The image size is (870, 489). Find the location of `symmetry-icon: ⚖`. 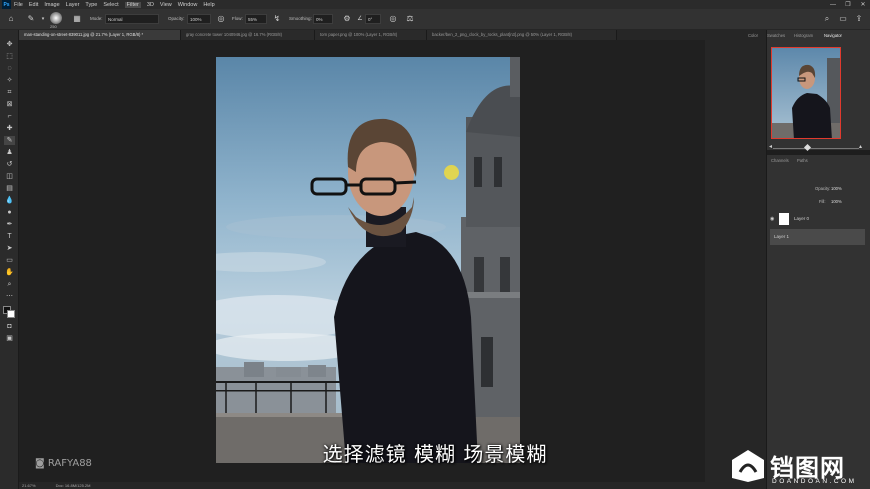

symmetry-icon: ⚖ is located at coordinates (410, 19).